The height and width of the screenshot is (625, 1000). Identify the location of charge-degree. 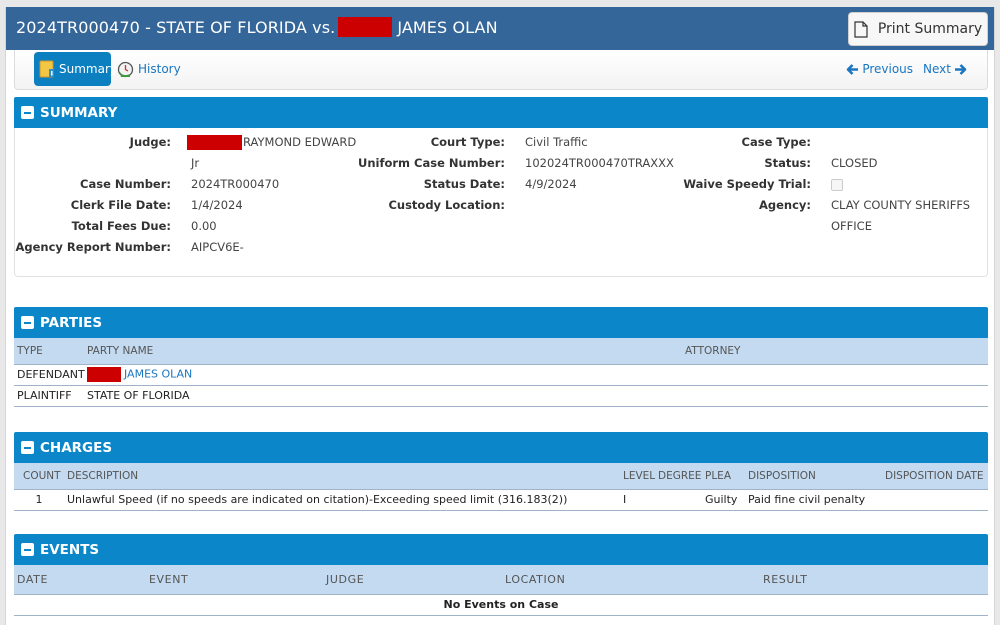
(678, 500).